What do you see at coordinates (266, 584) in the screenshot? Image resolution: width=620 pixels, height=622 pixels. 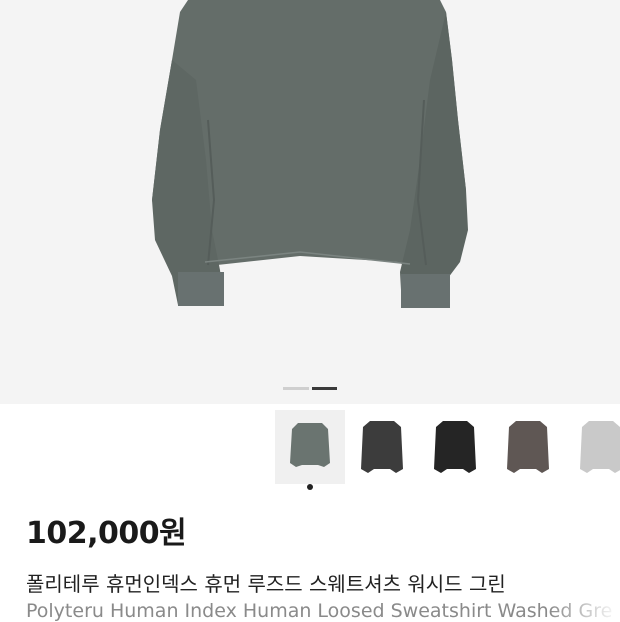 I see `product-name-korean: 폴리테루 휴먼인덱스 휴먼 루즈드 스웨트셔츠 워시드 그린` at bounding box center [266, 584].